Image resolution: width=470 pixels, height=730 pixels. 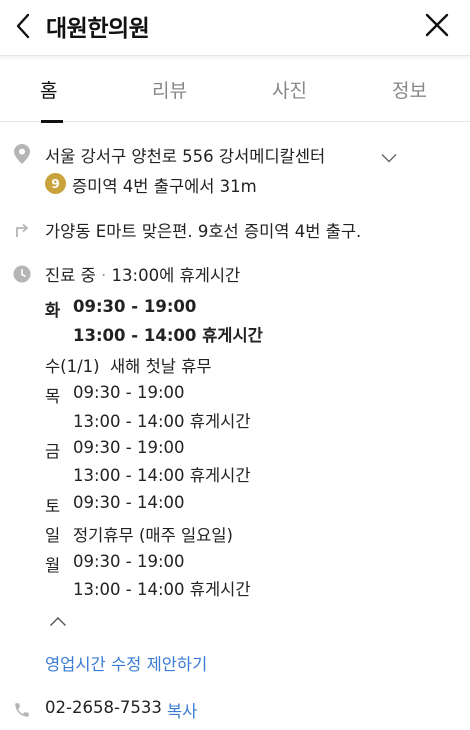 What do you see at coordinates (185, 156) in the screenshot?
I see `address-text: 서울 강서구 양천로 556 강서메디칼센터` at bounding box center [185, 156].